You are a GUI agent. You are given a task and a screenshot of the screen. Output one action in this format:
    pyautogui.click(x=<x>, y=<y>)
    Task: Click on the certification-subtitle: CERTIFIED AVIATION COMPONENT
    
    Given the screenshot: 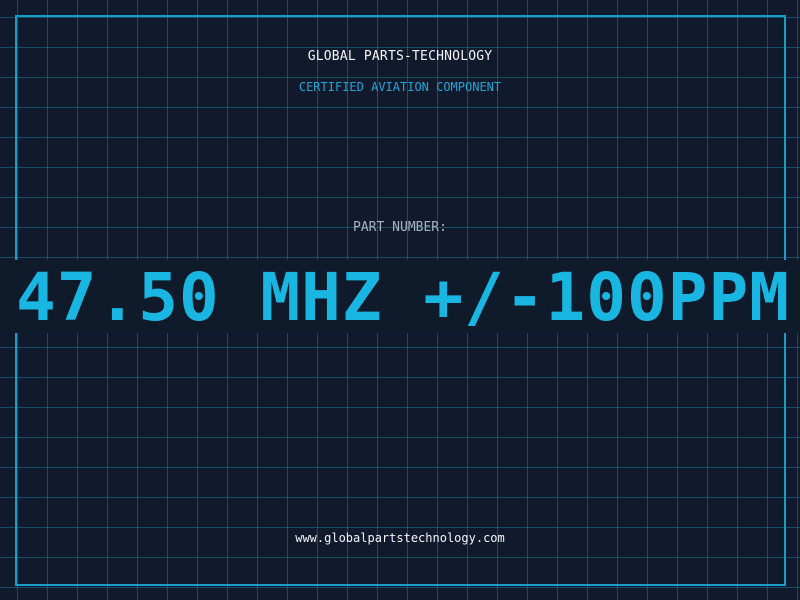 What is the action you would take?
    pyautogui.click(x=400, y=87)
    